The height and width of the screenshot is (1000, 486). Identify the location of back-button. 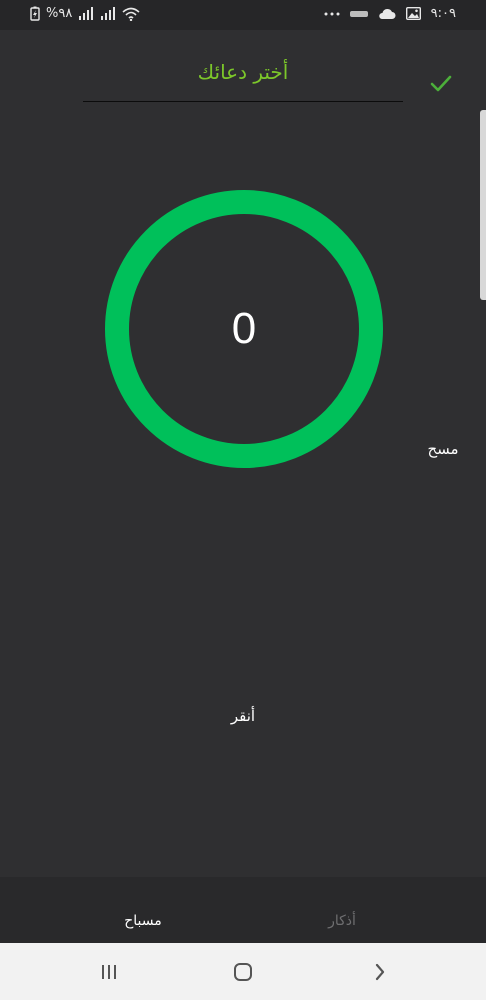
(380, 972).